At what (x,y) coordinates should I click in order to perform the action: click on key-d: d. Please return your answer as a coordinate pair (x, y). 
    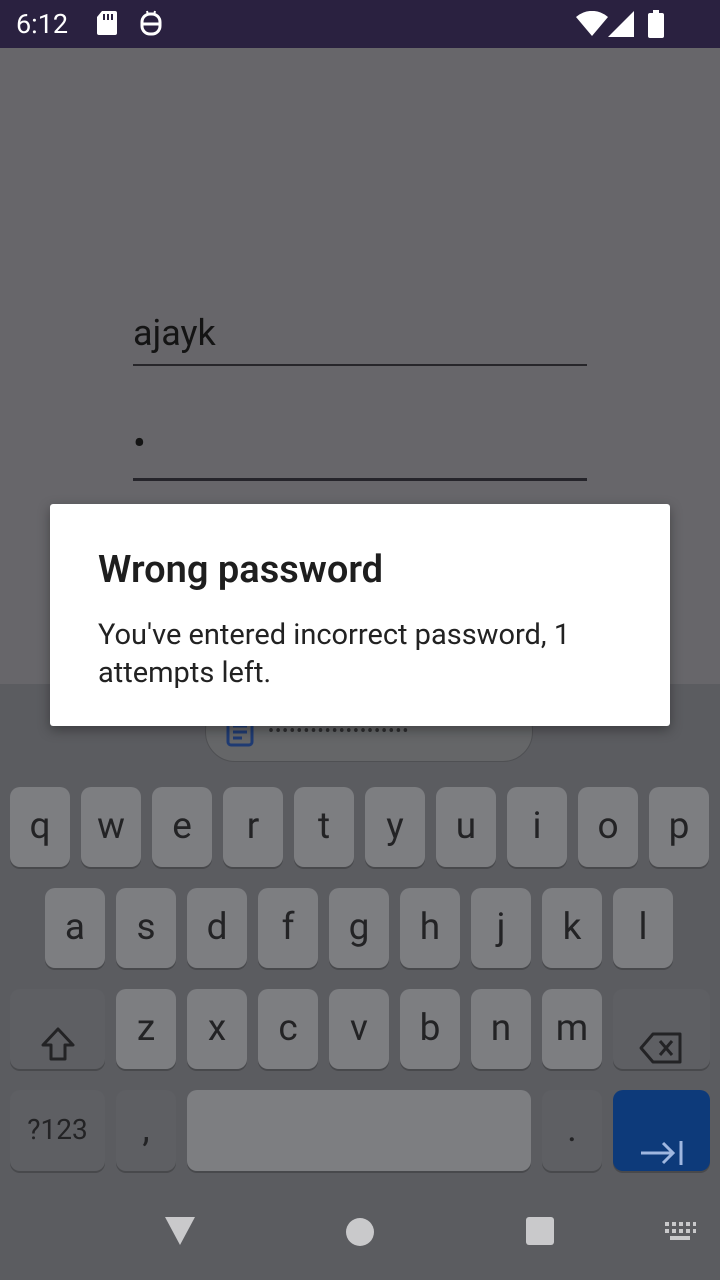
    Looking at the image, I should click on (217, 928).